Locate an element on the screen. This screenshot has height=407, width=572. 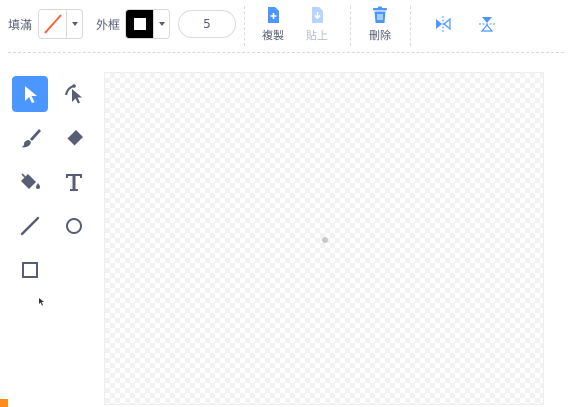
fill-color-picker is located at coordinates (60, 24).